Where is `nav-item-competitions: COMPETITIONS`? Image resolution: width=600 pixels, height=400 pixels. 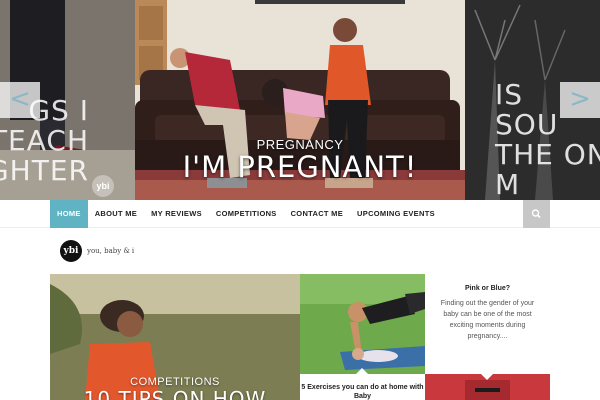 nav-item-competitions: COMPETITIONS is located at coordinates (246, 214).